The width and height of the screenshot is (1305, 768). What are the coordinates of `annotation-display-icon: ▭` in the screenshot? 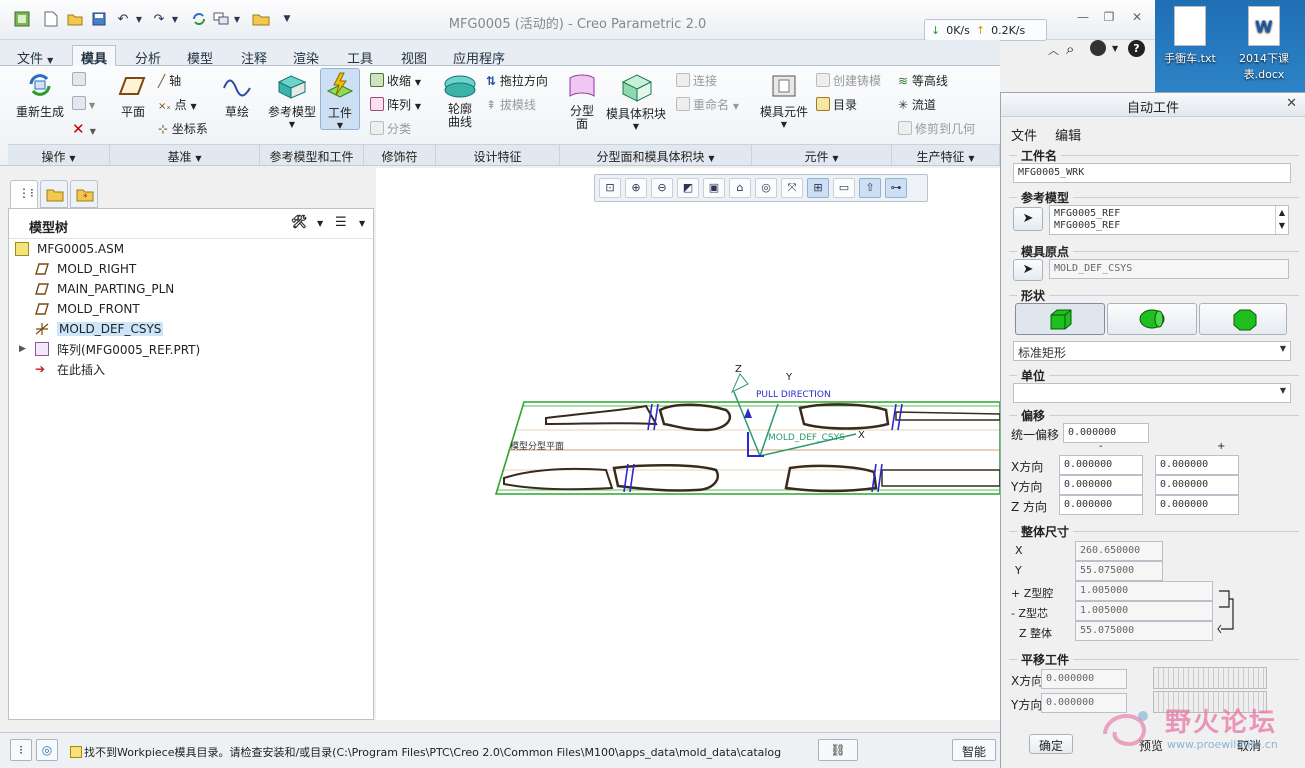 It's located at (844, 188).